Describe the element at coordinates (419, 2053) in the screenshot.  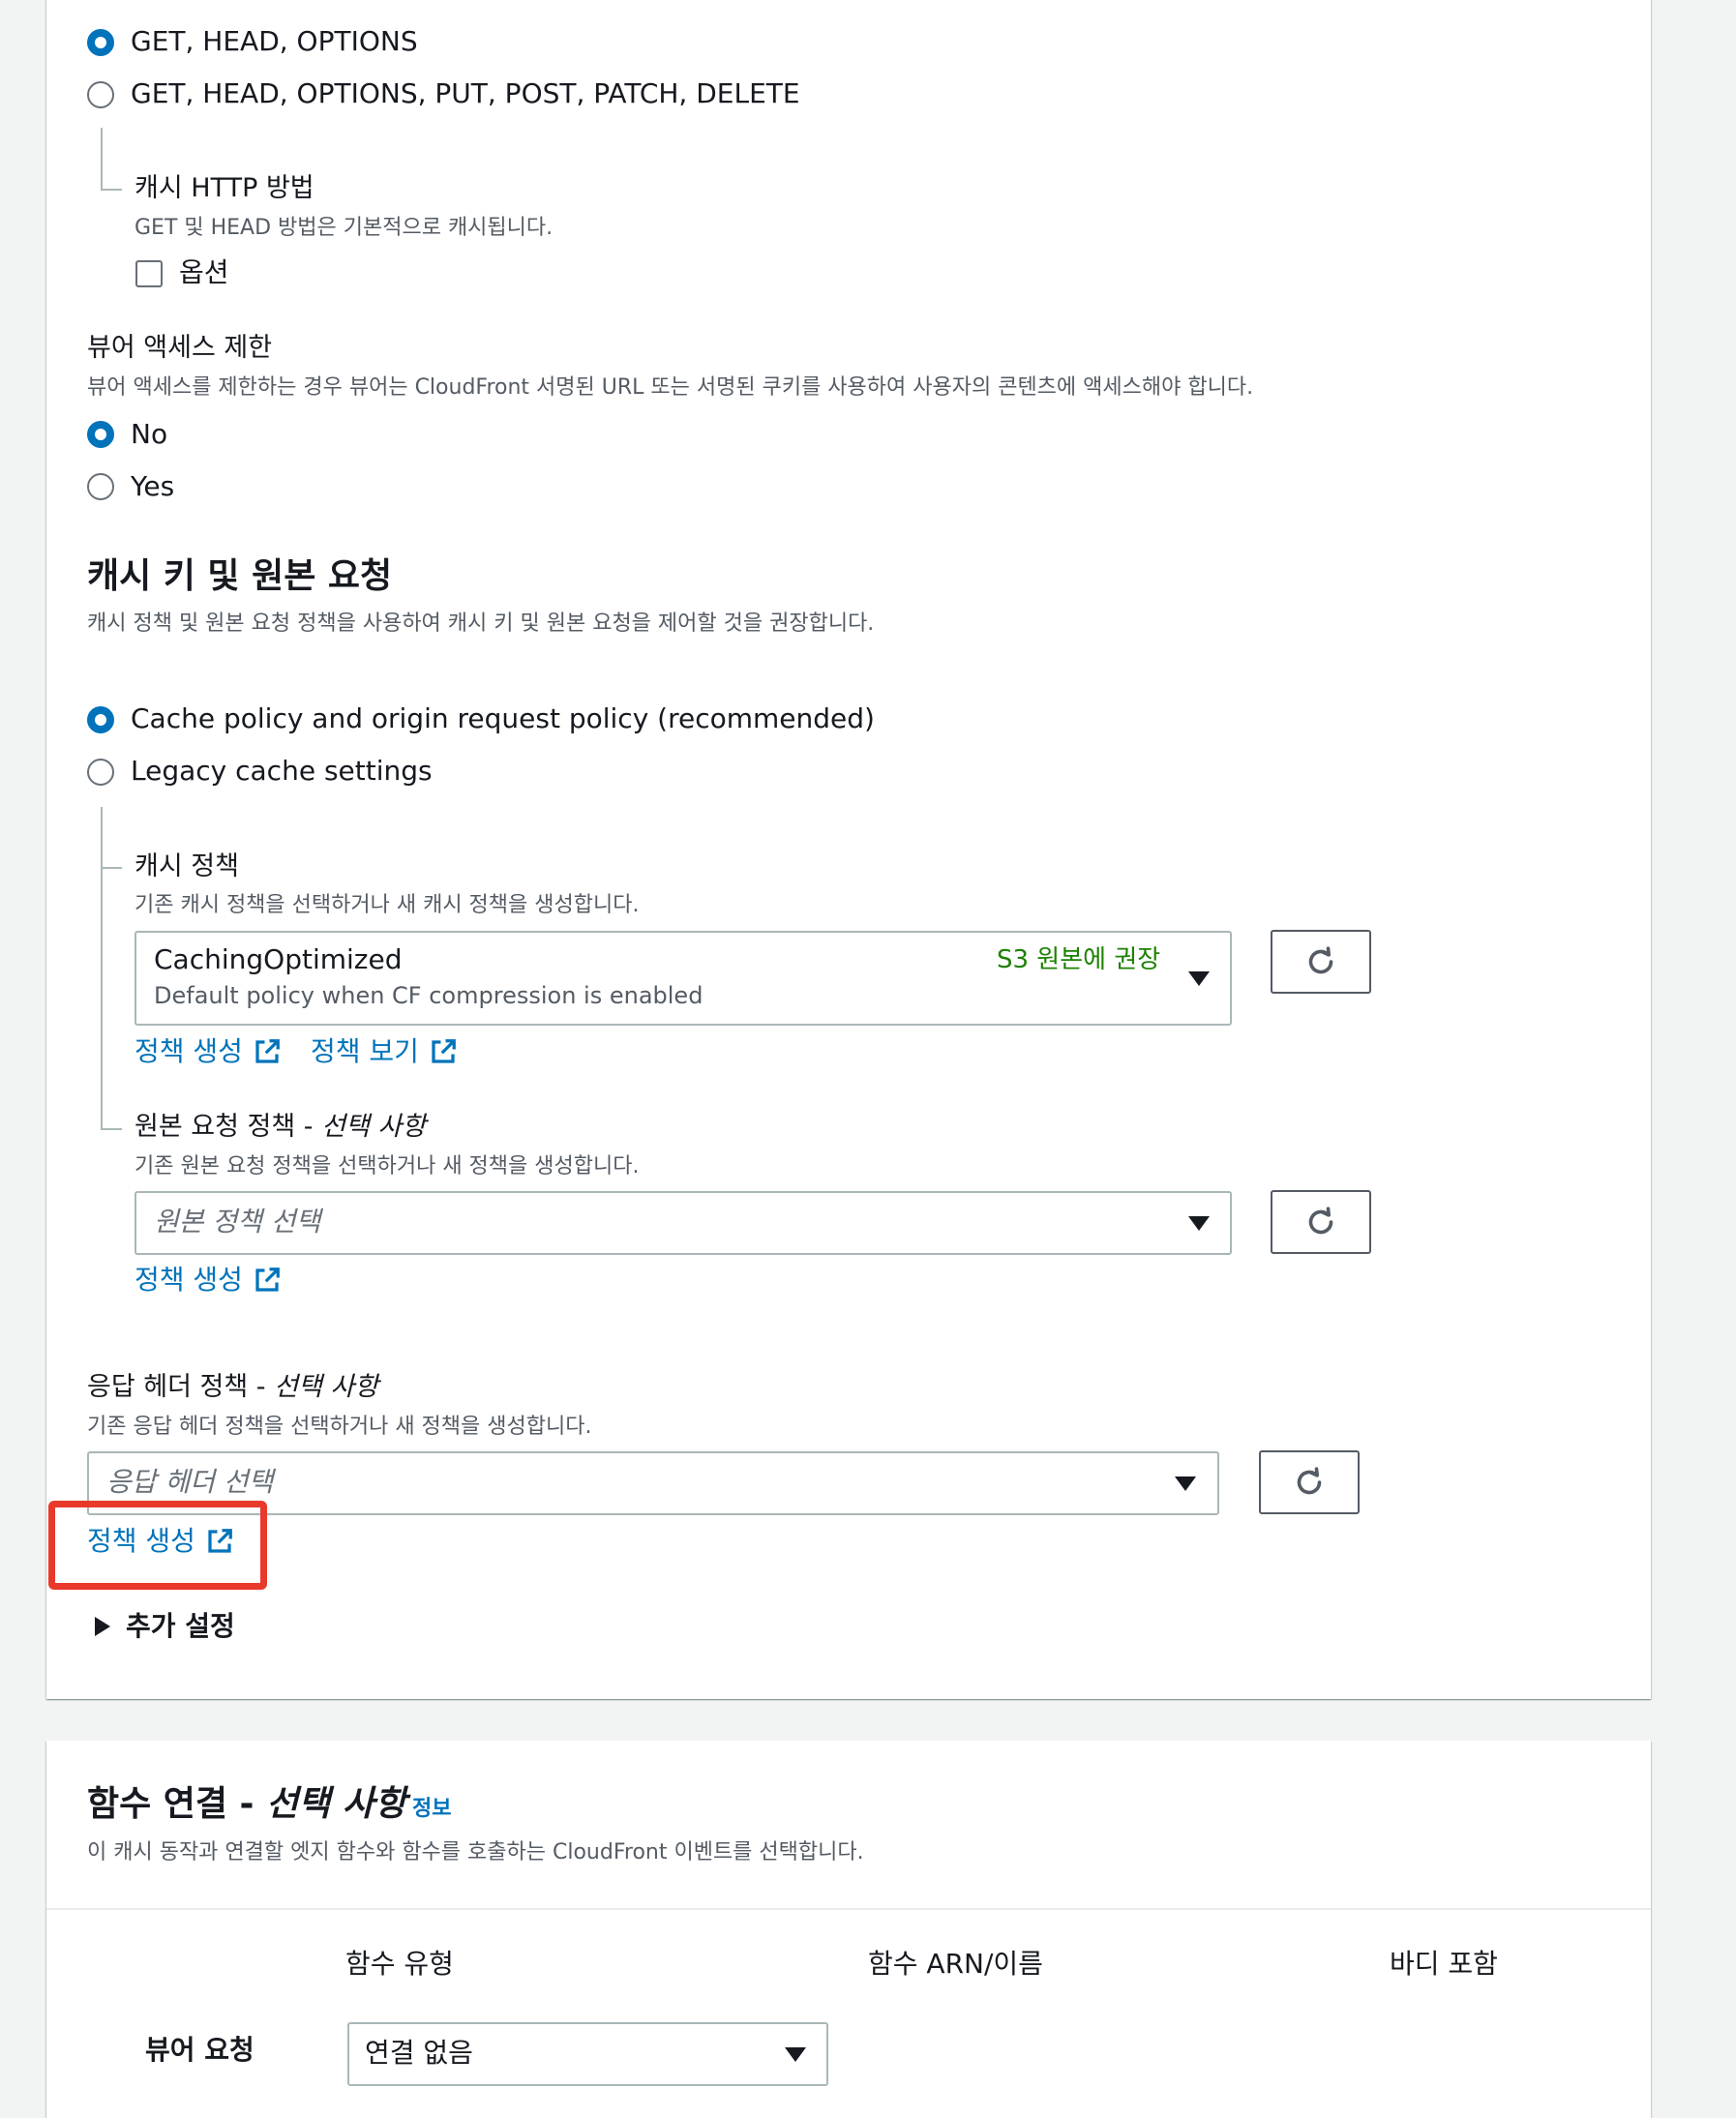
I see `viewer-request-function-type-value: 연결 없음` at that location.